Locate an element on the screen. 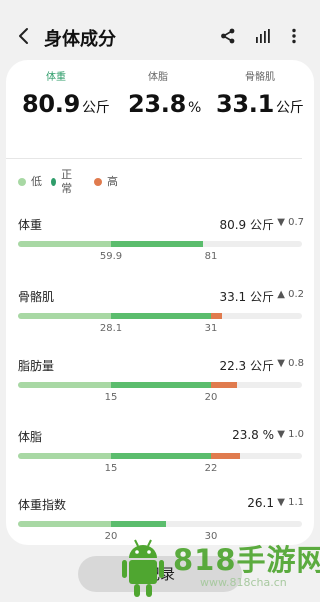 This screenshot has width=320, height=602. row-value: 23.8 % is located at coordinates (253, 435).